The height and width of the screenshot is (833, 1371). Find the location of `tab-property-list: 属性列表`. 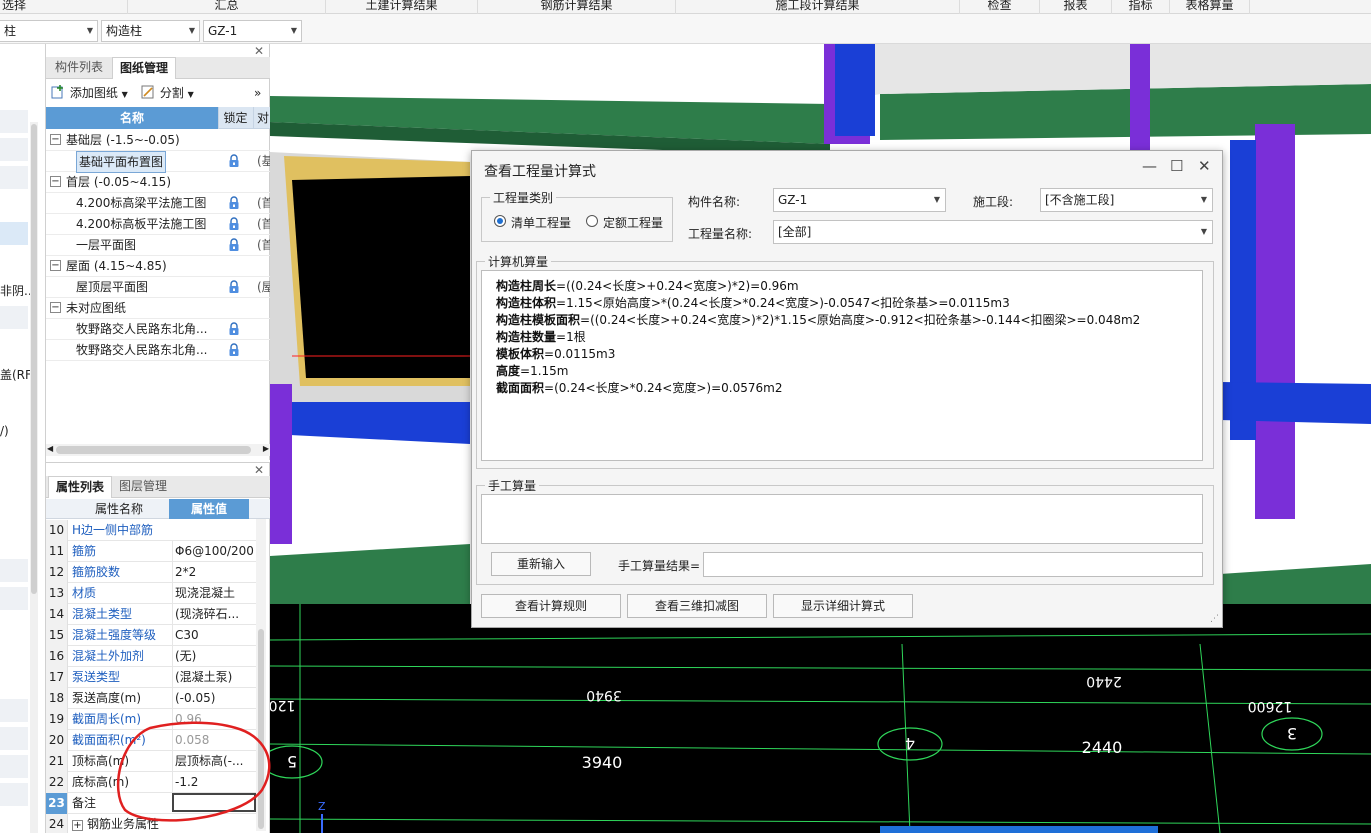

tab-property-list: 属性列表 is located at coordinates (80, 487).